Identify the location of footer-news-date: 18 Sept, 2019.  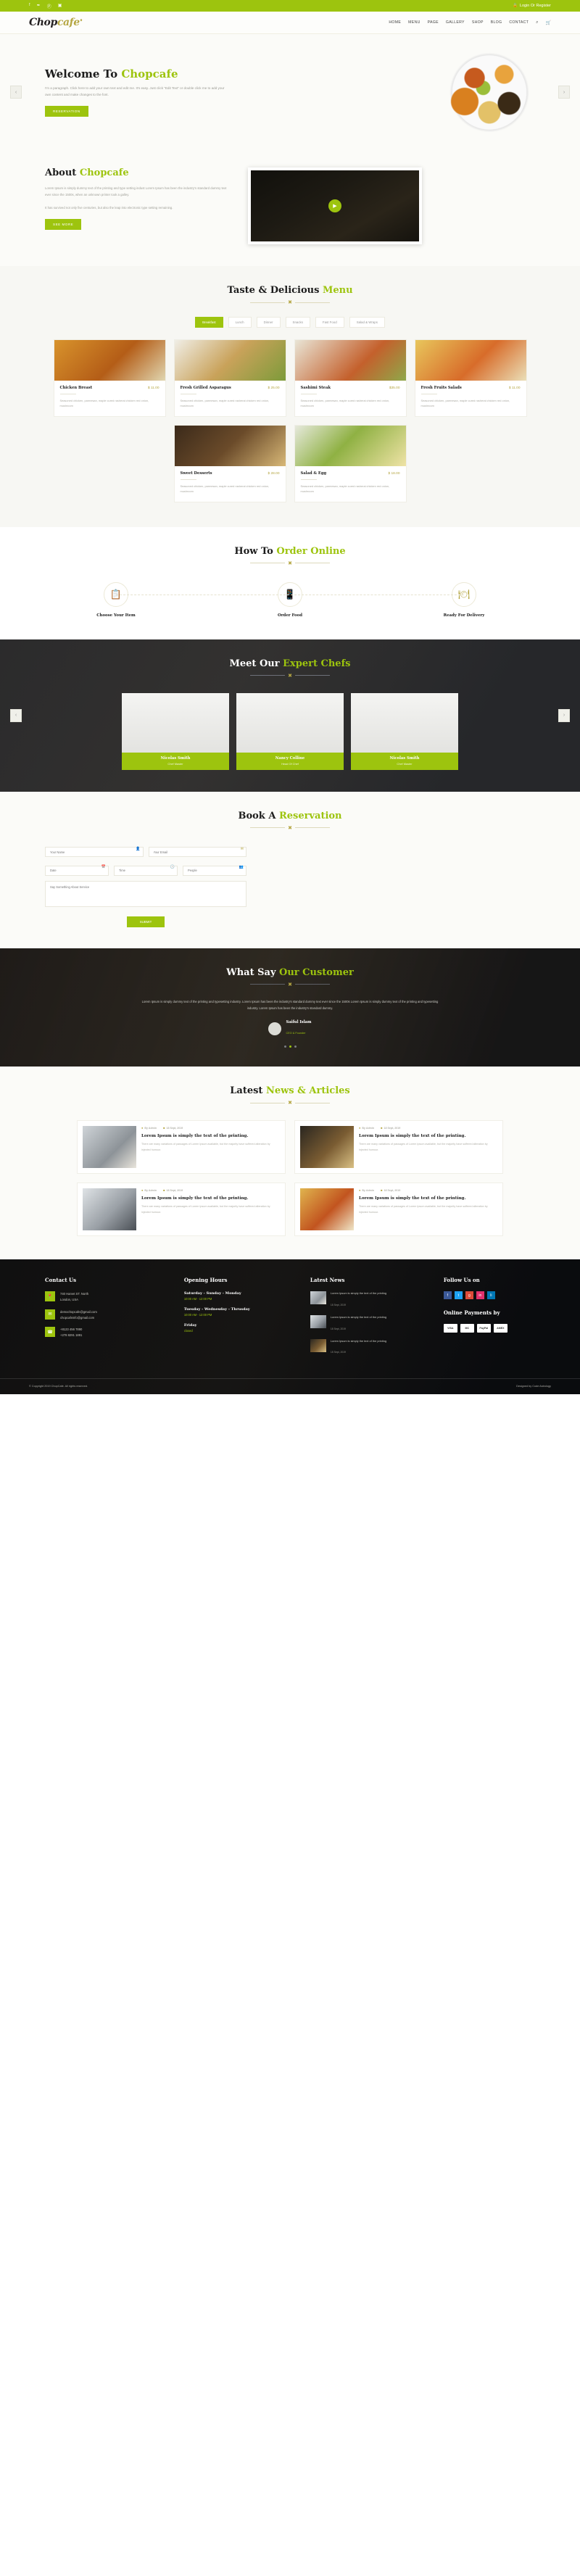
(338, 1352).